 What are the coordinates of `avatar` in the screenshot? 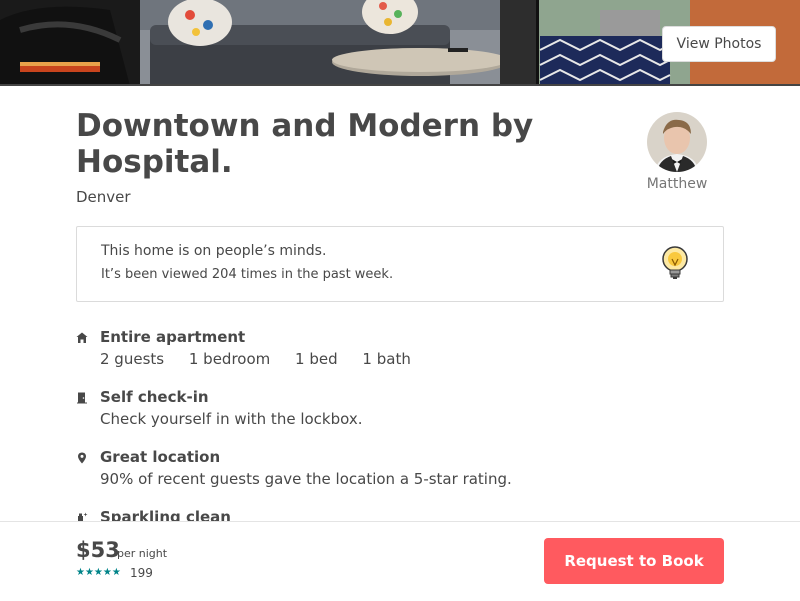 It's located at (677, 142).